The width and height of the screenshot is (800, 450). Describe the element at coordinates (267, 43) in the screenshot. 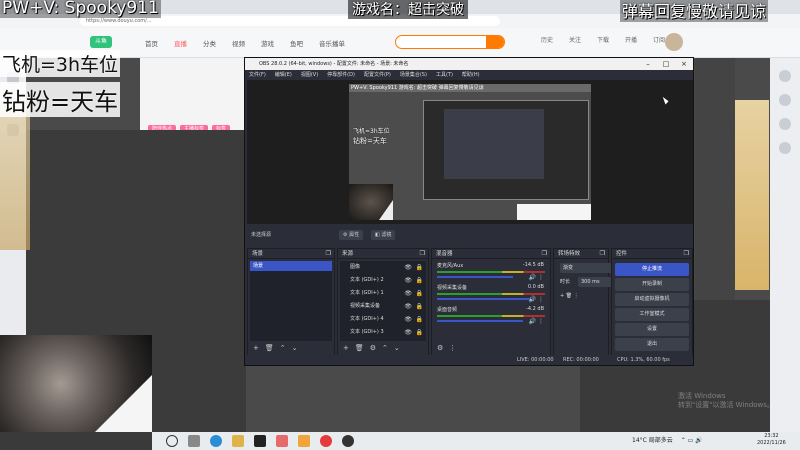

I see `nav-item: 游戏` at that location.